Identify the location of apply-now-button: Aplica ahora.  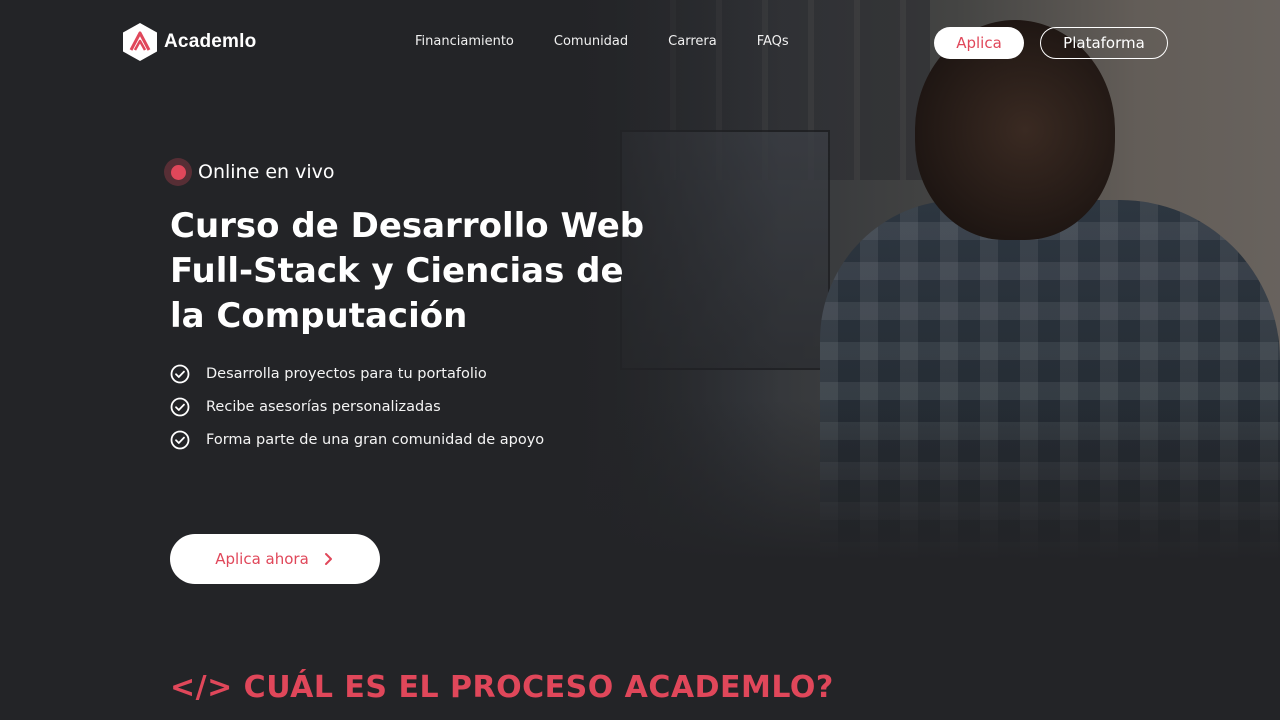
(275, 559).